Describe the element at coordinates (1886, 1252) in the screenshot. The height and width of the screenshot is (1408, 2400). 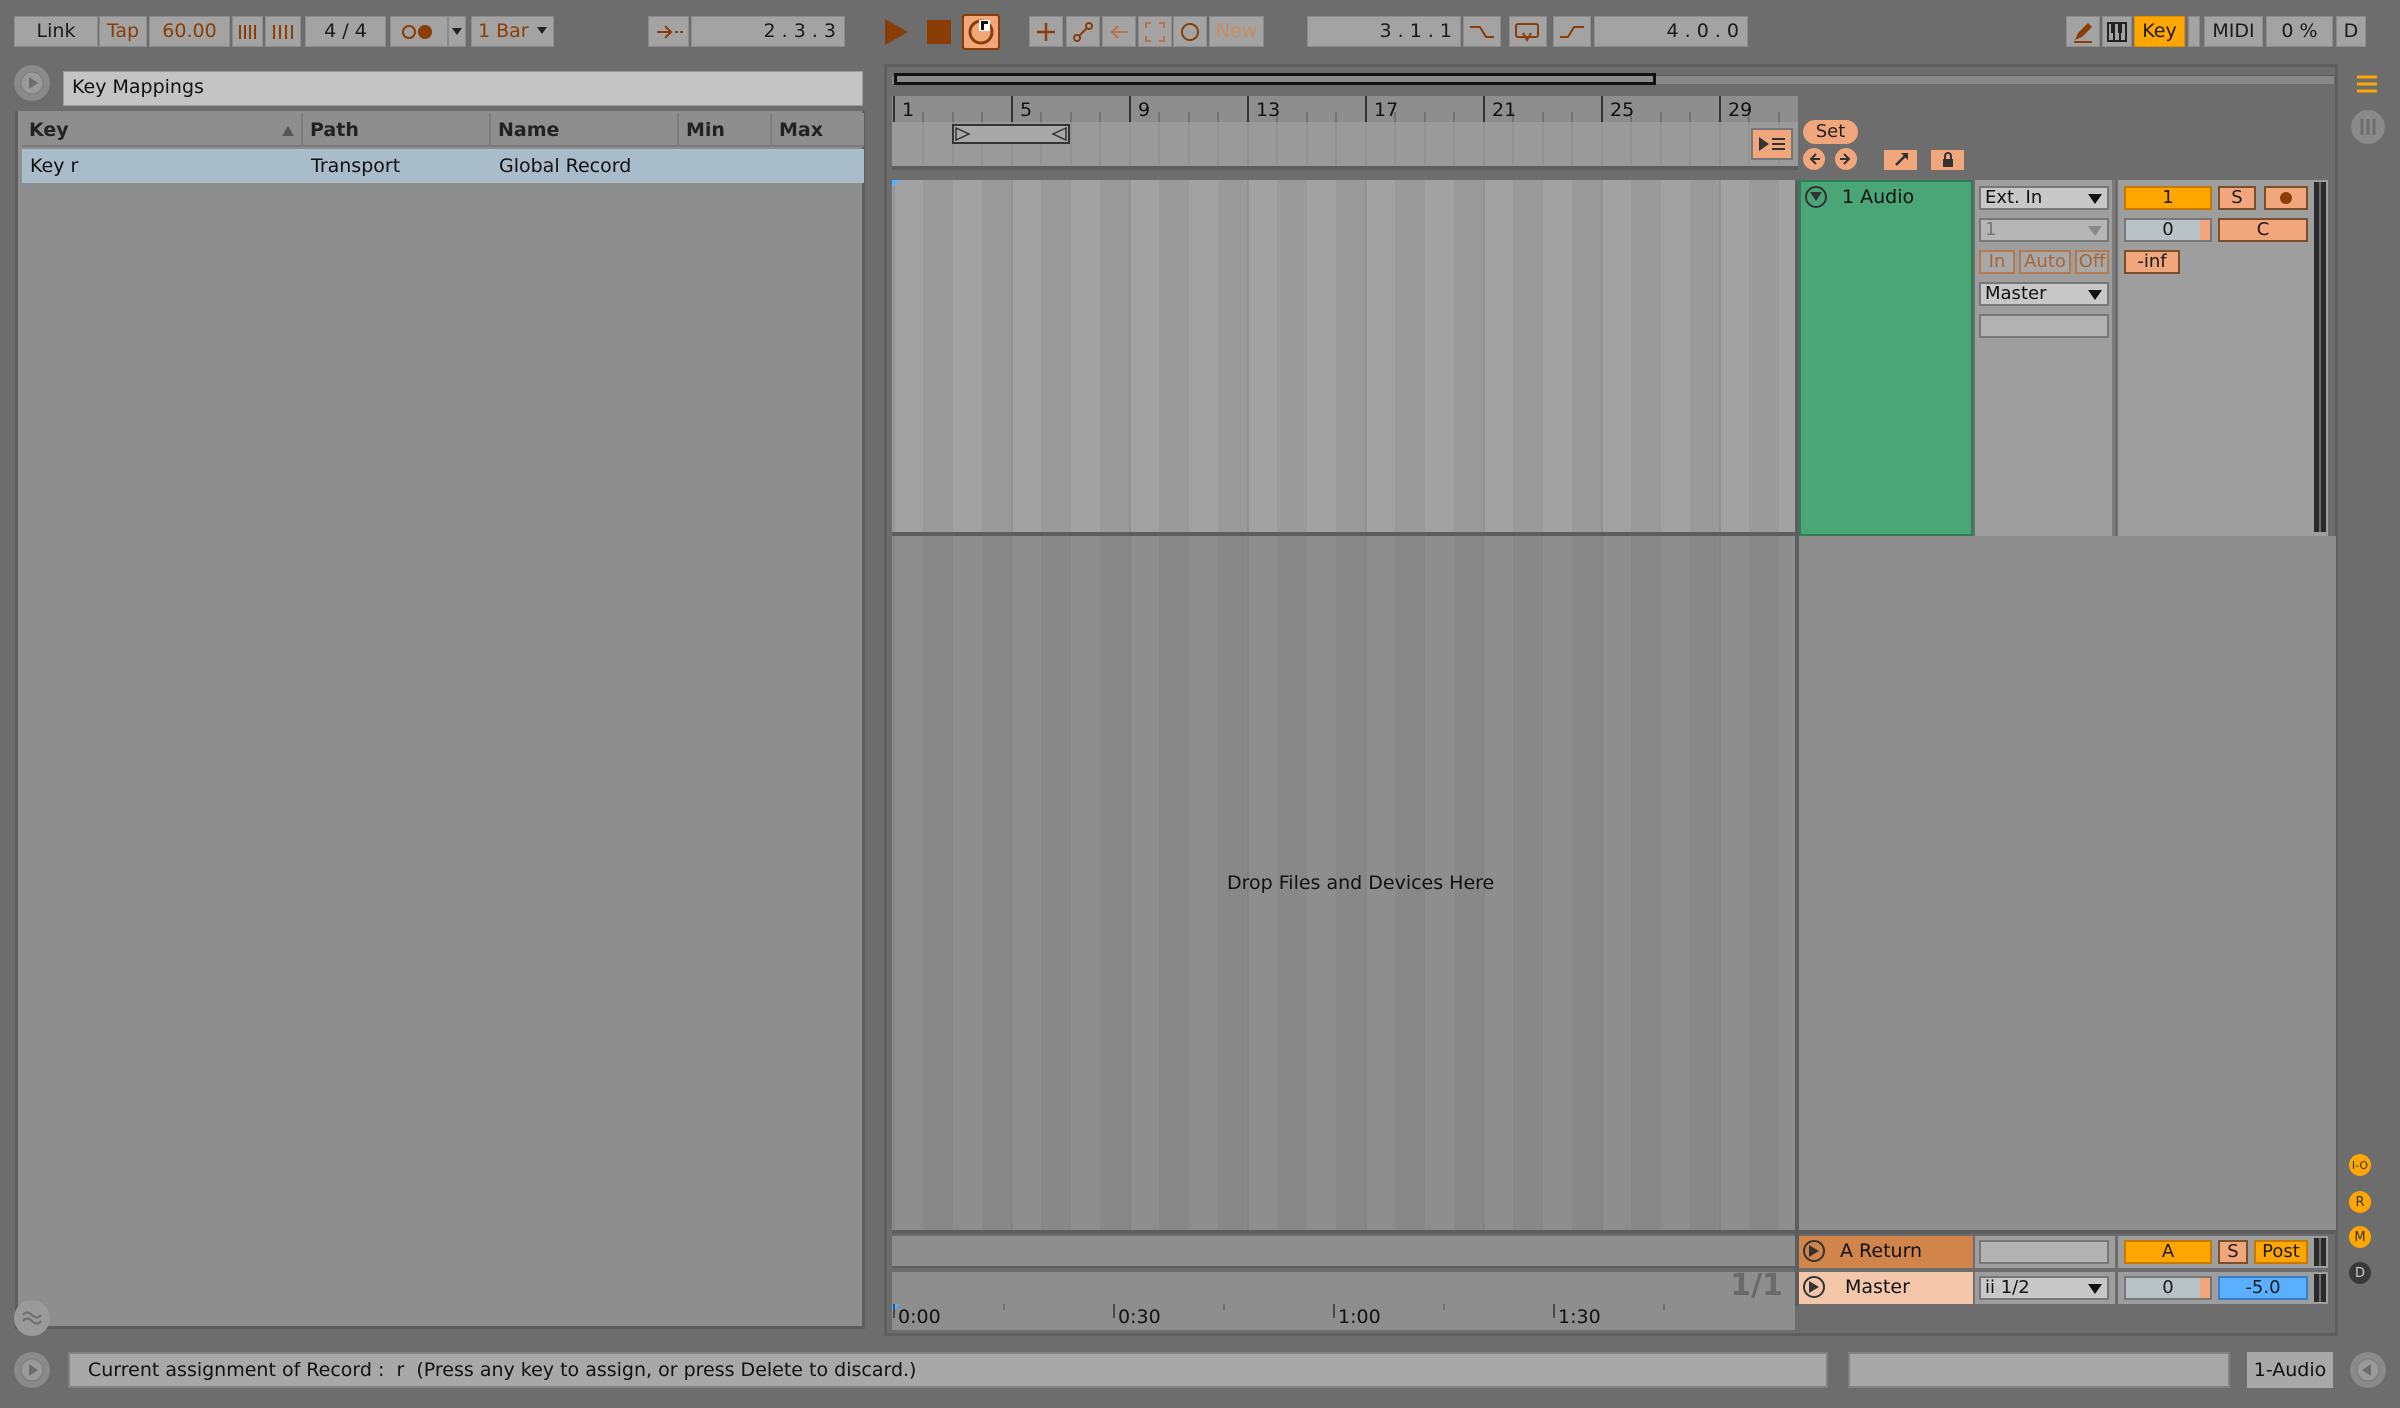
I see `return-track-header: A Return` at that location.